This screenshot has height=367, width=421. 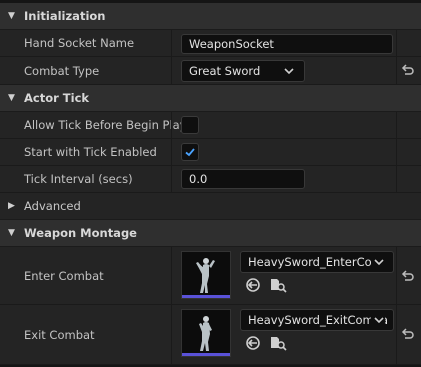 What do you see at coordinates (225, 71) in the screenshot?
I see `combat-type-value: Great Sword` at bounding box center [225, 71].